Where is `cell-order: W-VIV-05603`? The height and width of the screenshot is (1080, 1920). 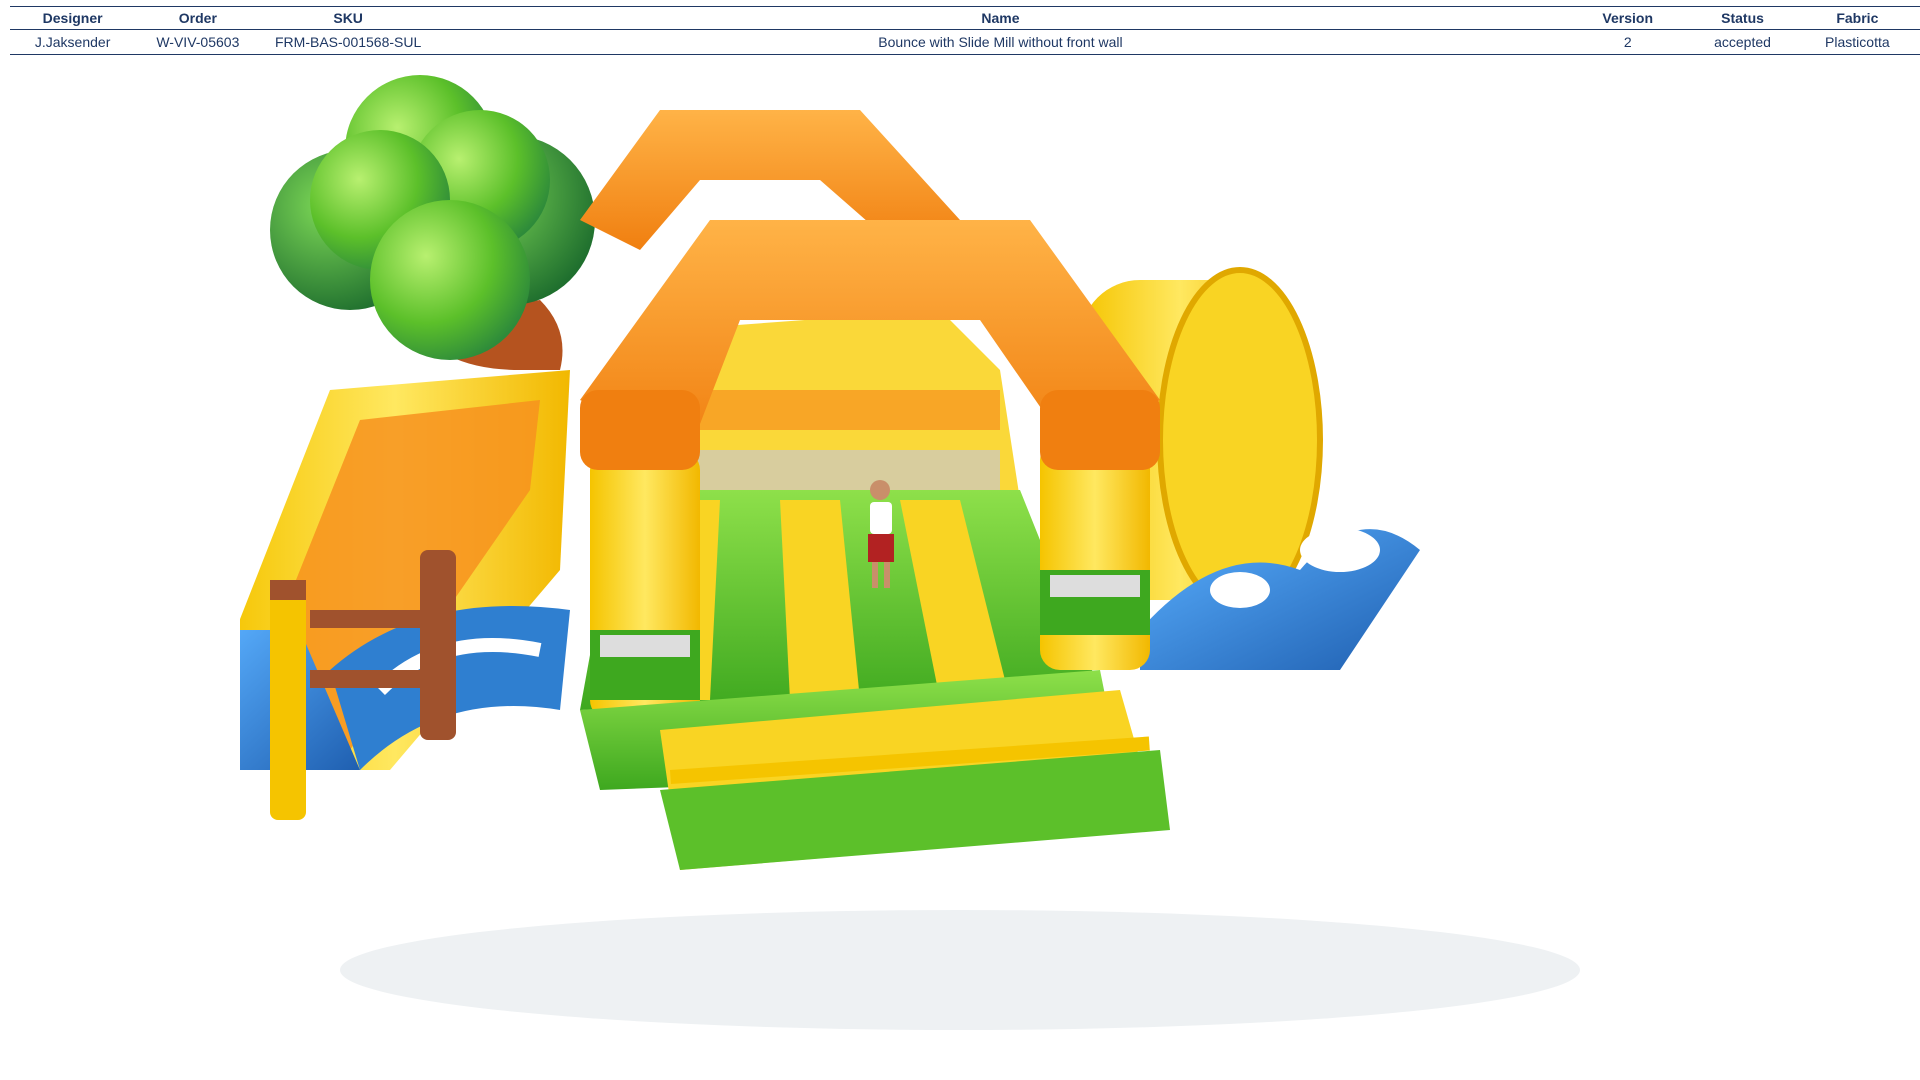
cell-order: W-VIV-05603 is located at coordinates (198, 42).